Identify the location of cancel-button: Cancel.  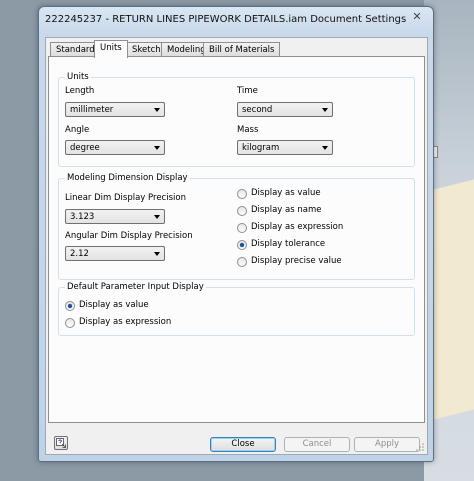
(317, 444).